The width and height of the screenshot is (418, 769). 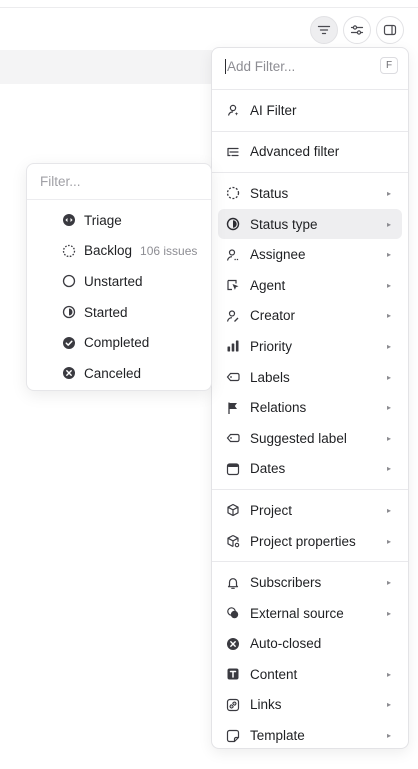 I want to click on menu-item-labels: Labels ▸, so click(x=310, y=377).